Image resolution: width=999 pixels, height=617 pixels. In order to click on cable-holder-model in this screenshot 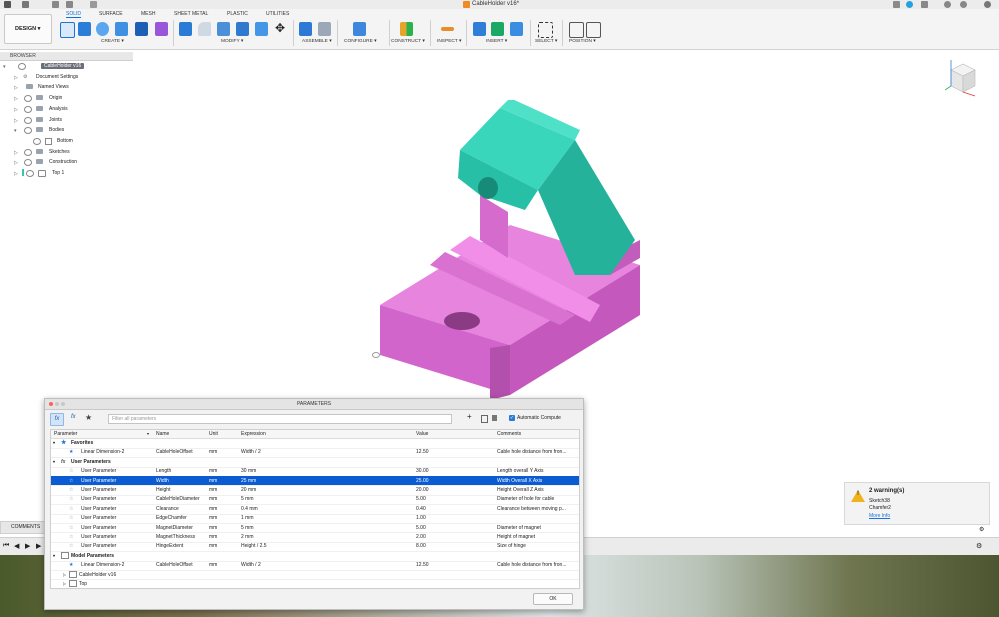, I will do `click(510, 252)`.